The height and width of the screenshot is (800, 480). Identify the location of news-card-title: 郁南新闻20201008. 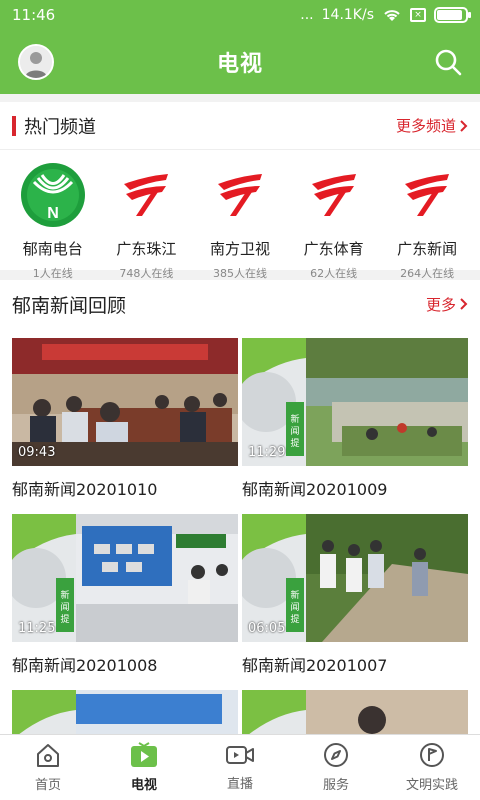
(85, 665).